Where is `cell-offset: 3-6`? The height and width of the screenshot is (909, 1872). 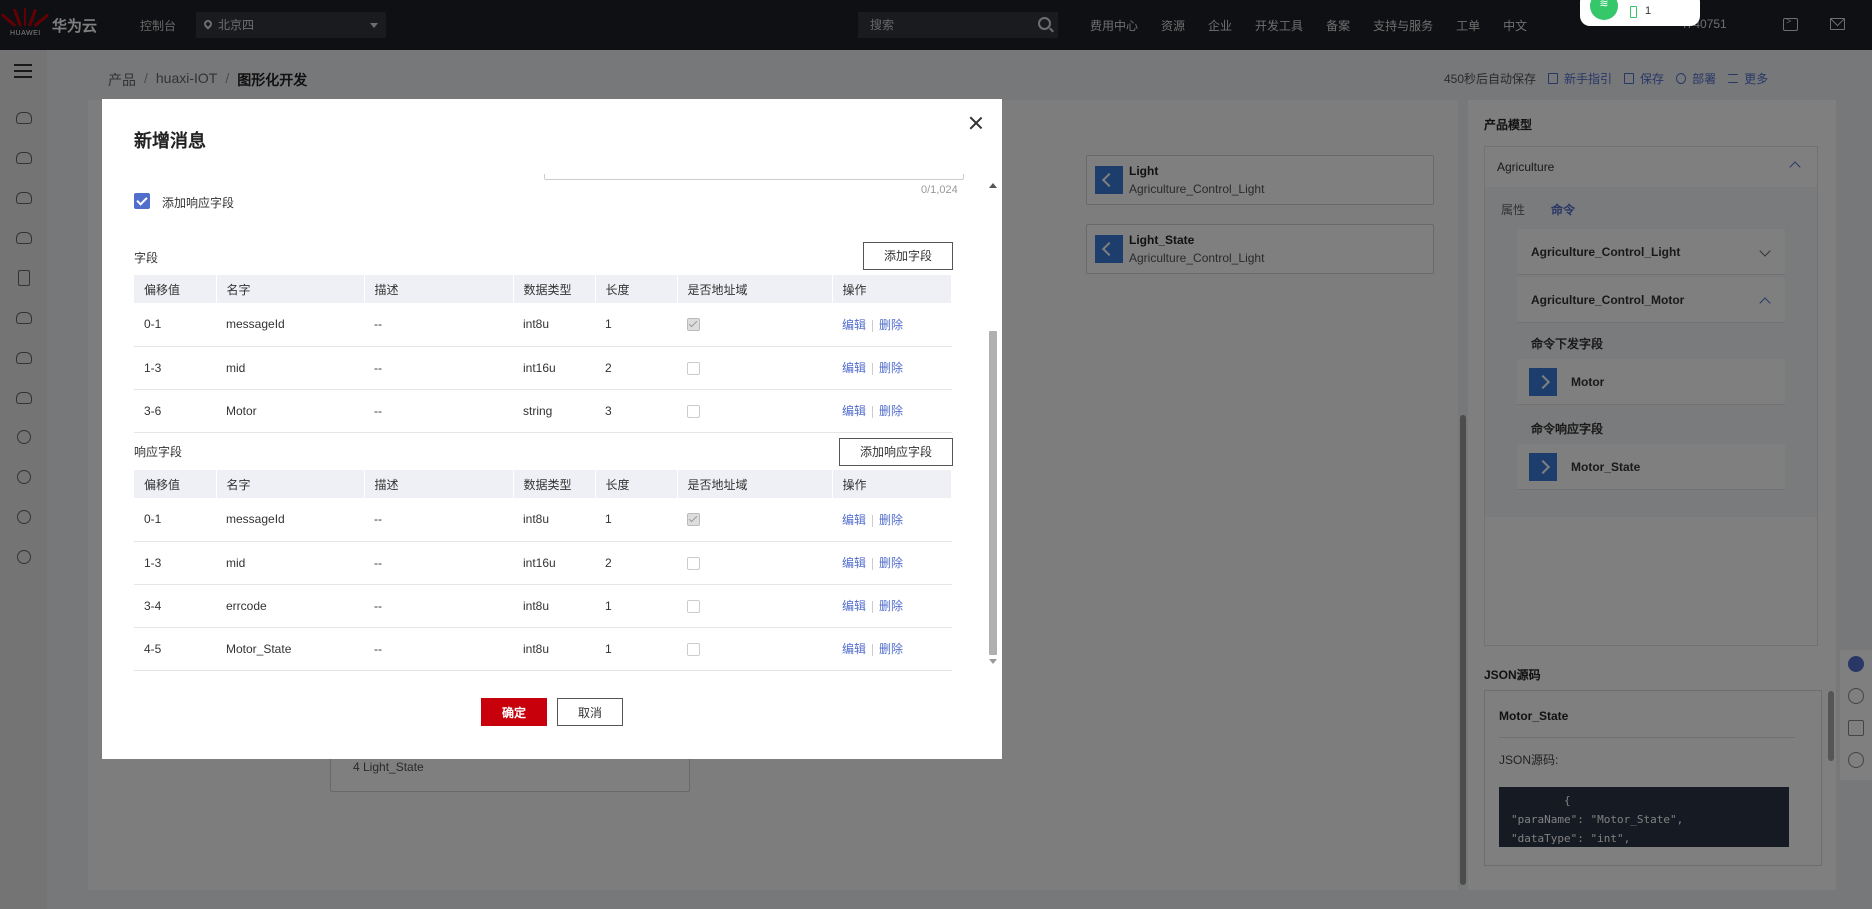
cell-offset: 3-6 is located at coordinates (175, 411).